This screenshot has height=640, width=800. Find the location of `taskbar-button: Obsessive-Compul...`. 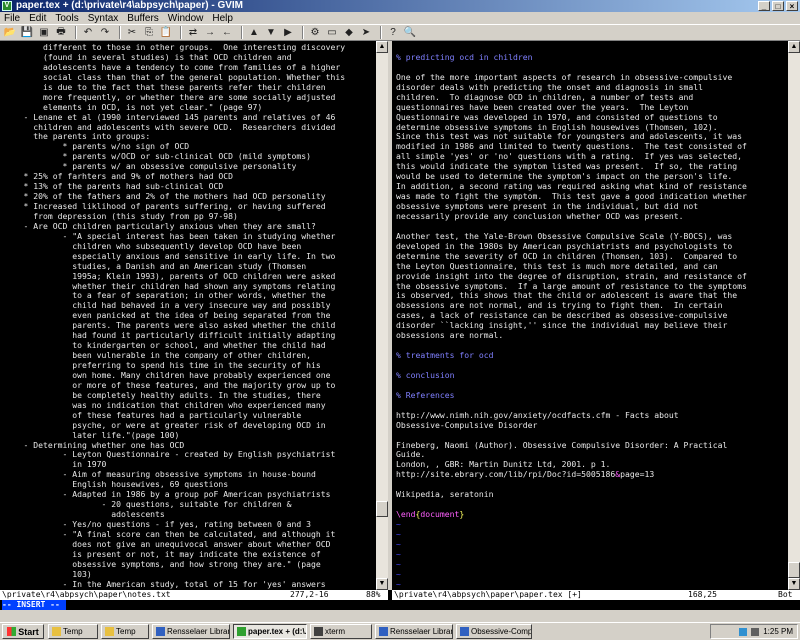

taskbar-button: Obsessive-Compul... is located at coordinates (494, 631).